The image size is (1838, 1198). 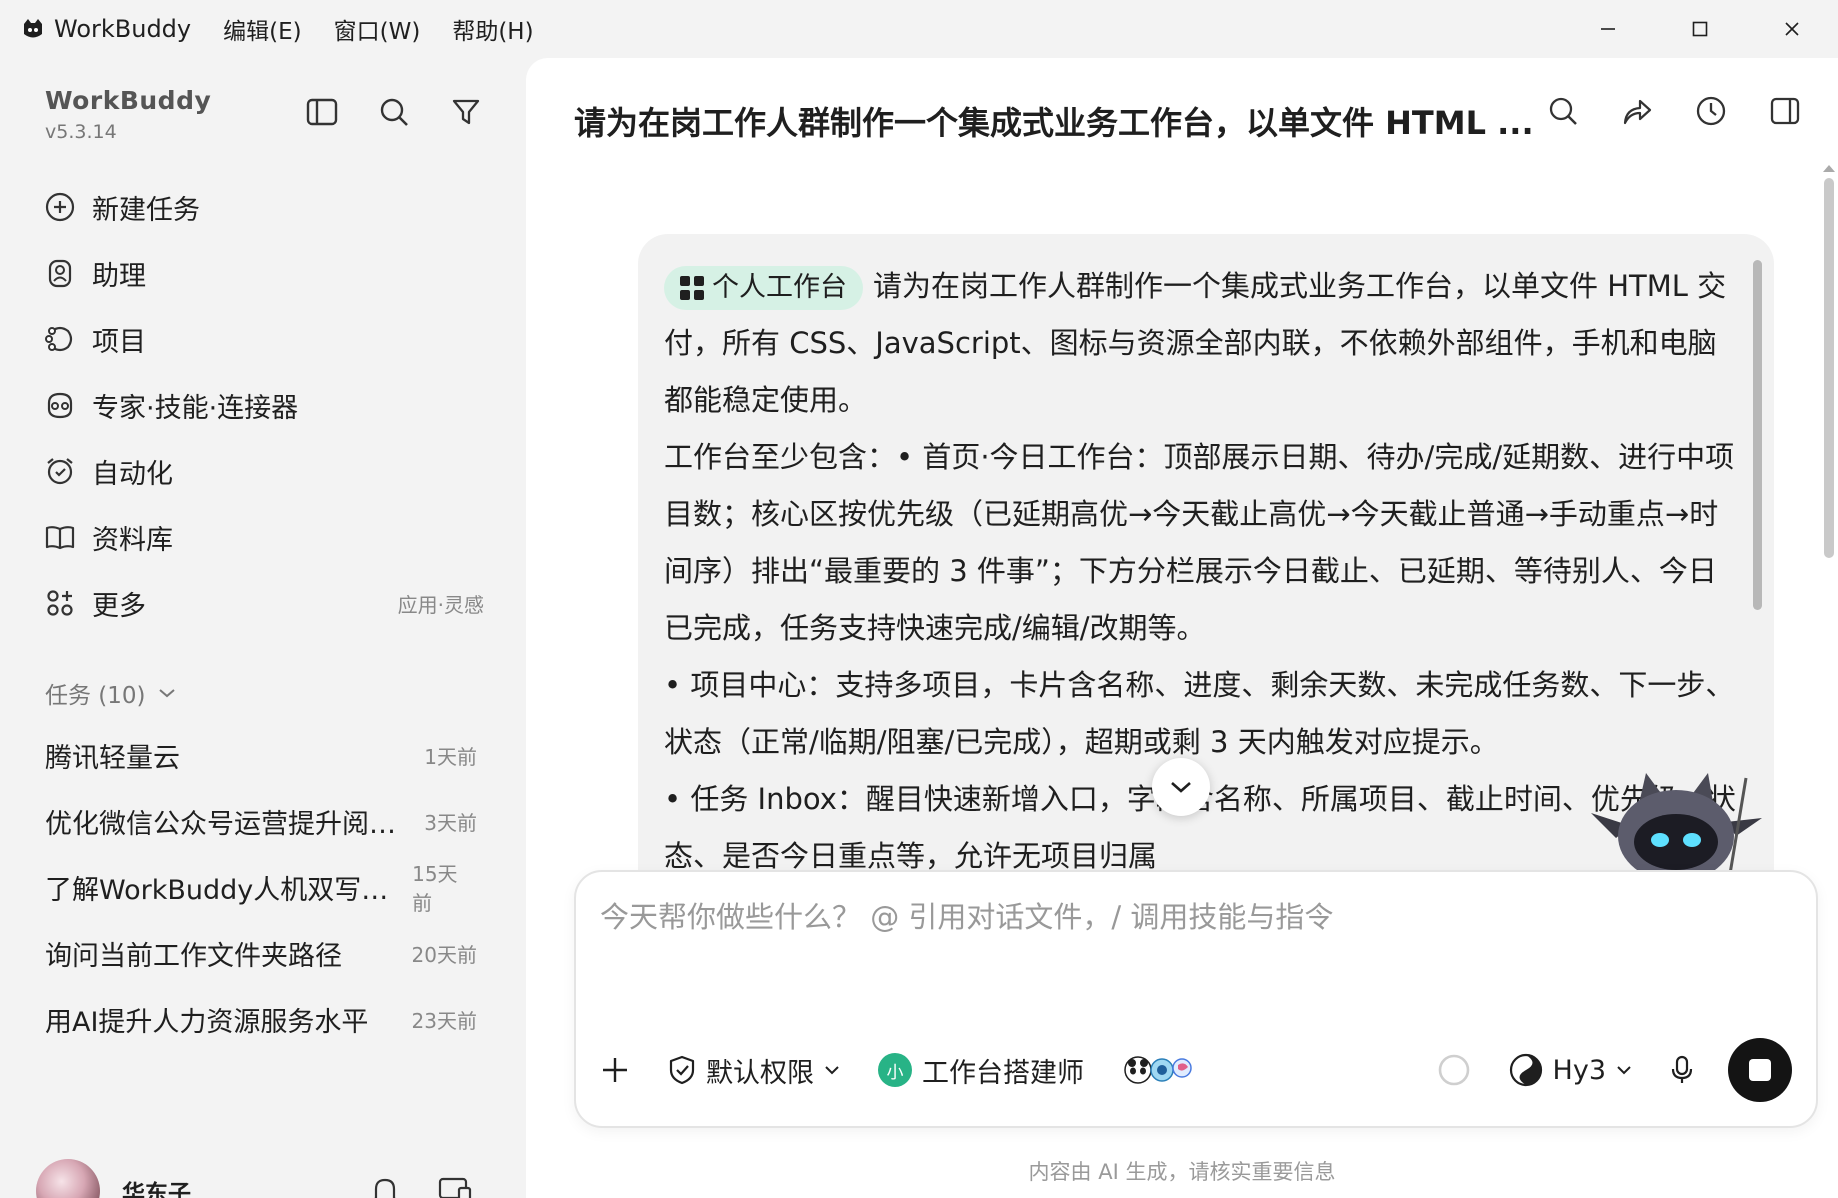 I want to click on nav-list: 新建任务 助理 项目 专家·技能·连接器 自动化 资料库 更多 应用·灵感, so click(x=263, y=405).